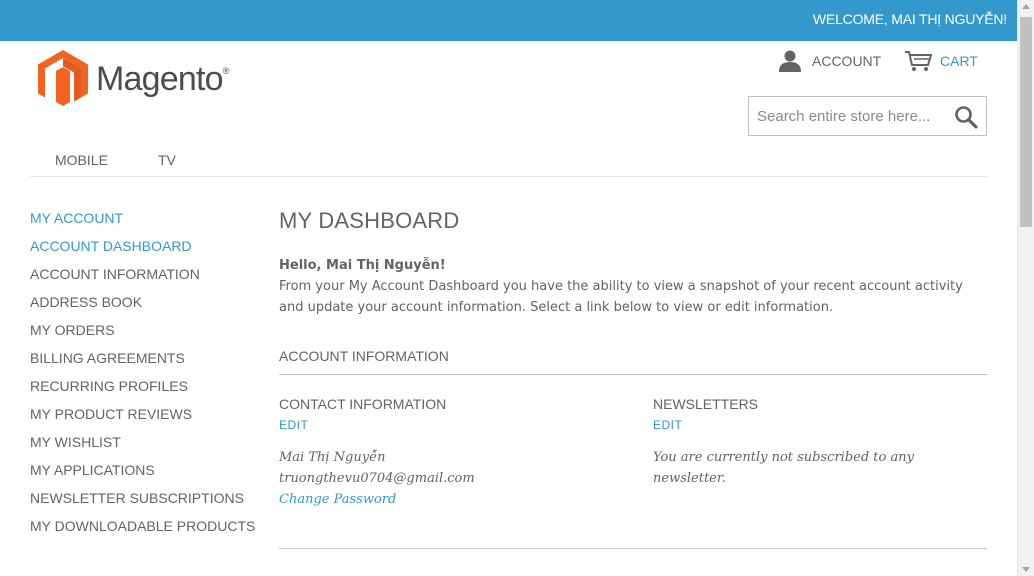  I want to click on customer-email: truongthevu0704@gmail.com, so click(377, 478).